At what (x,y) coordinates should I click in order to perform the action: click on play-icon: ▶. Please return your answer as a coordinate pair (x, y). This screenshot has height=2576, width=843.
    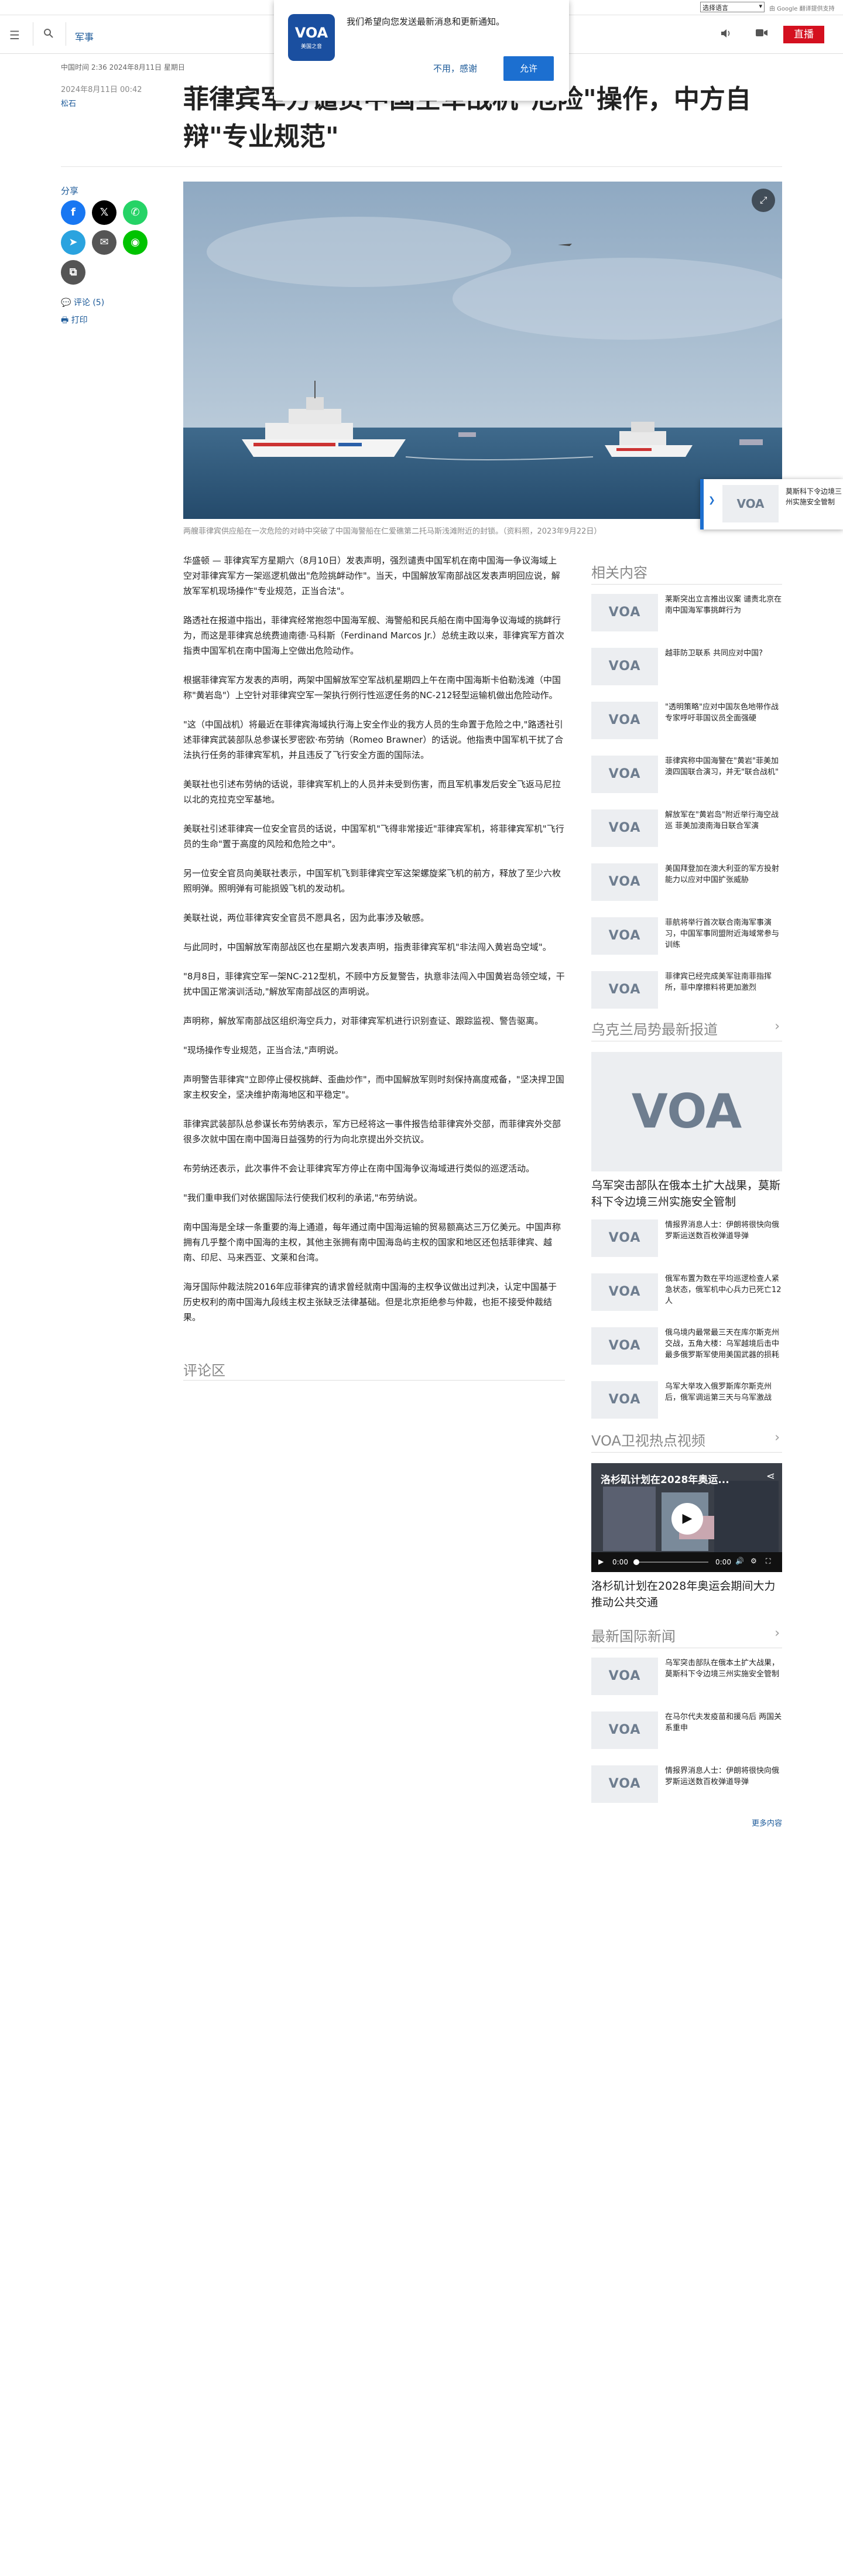
    Looking at the image, I should click on (687, 1519).